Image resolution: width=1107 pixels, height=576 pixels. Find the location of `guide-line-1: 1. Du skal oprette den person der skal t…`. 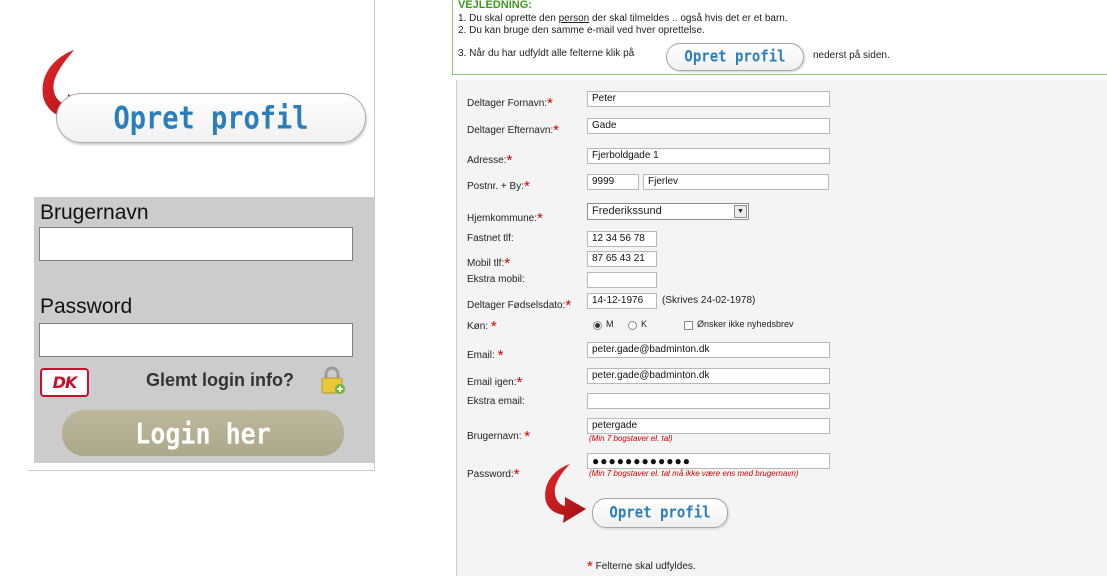

guide-line-1: 1. Du skal oprette den person der skal t… is located at coordinates (623, 18).